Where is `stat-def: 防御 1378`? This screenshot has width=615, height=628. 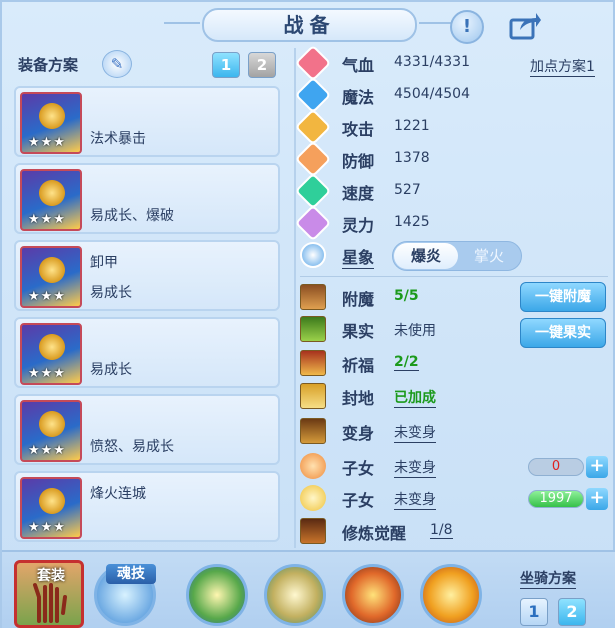 stat-def: 防御 1378 is located at coordinates (447, 159).